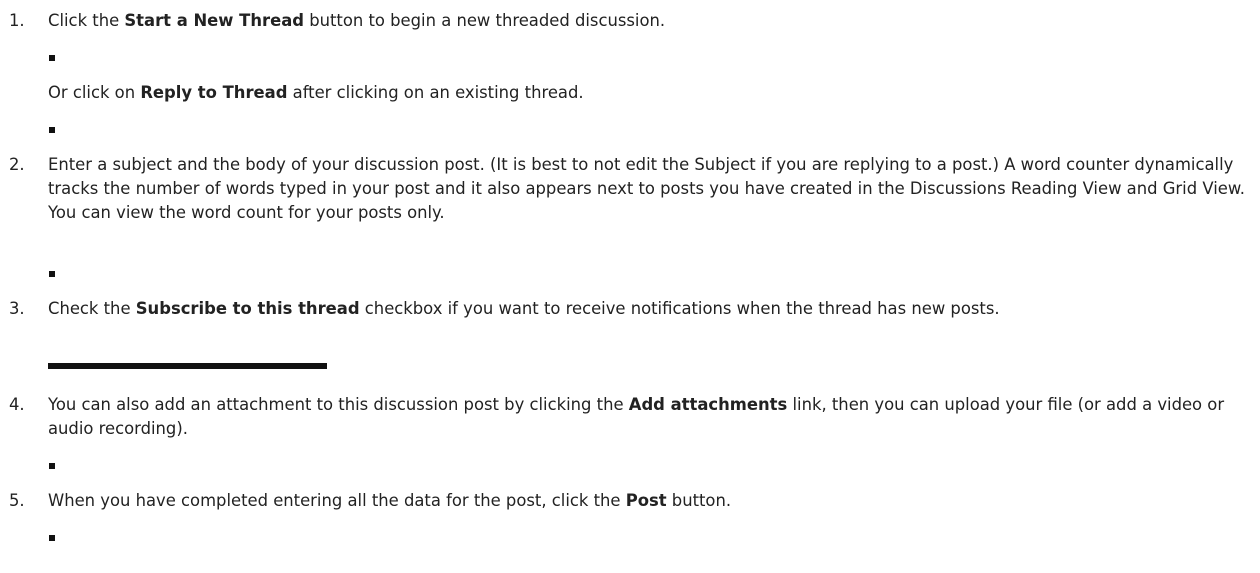 The height and width of the screenshot is (573, 1260). I want to click on subscribe-to-thread-label: Subscribe to this thread, so click(247, 308).